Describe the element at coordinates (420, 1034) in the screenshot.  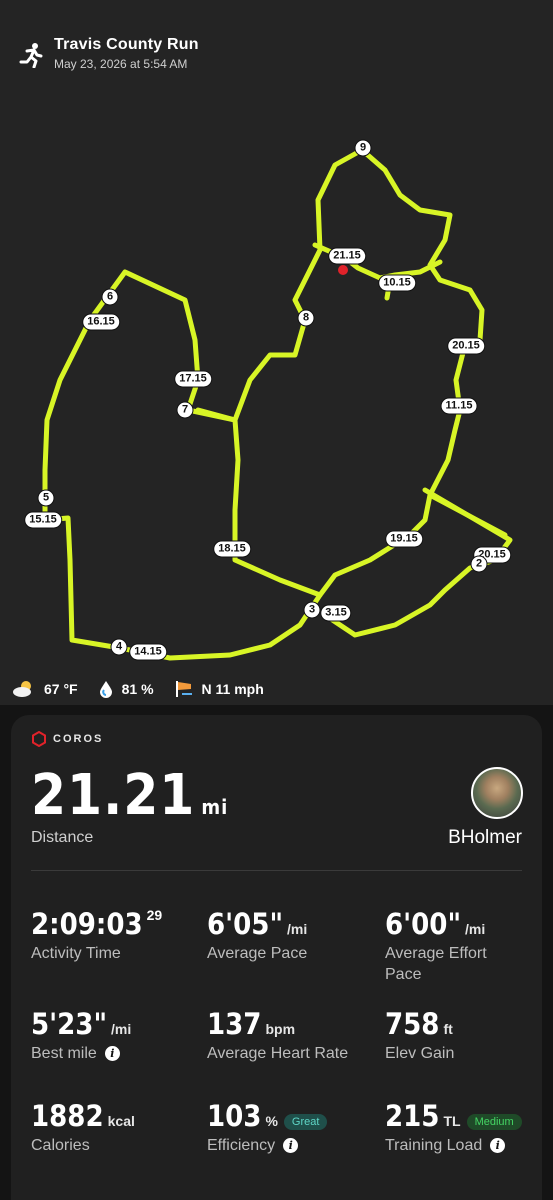
I see `elev-gain-stat: 758 ft Elev Gain` at that location.